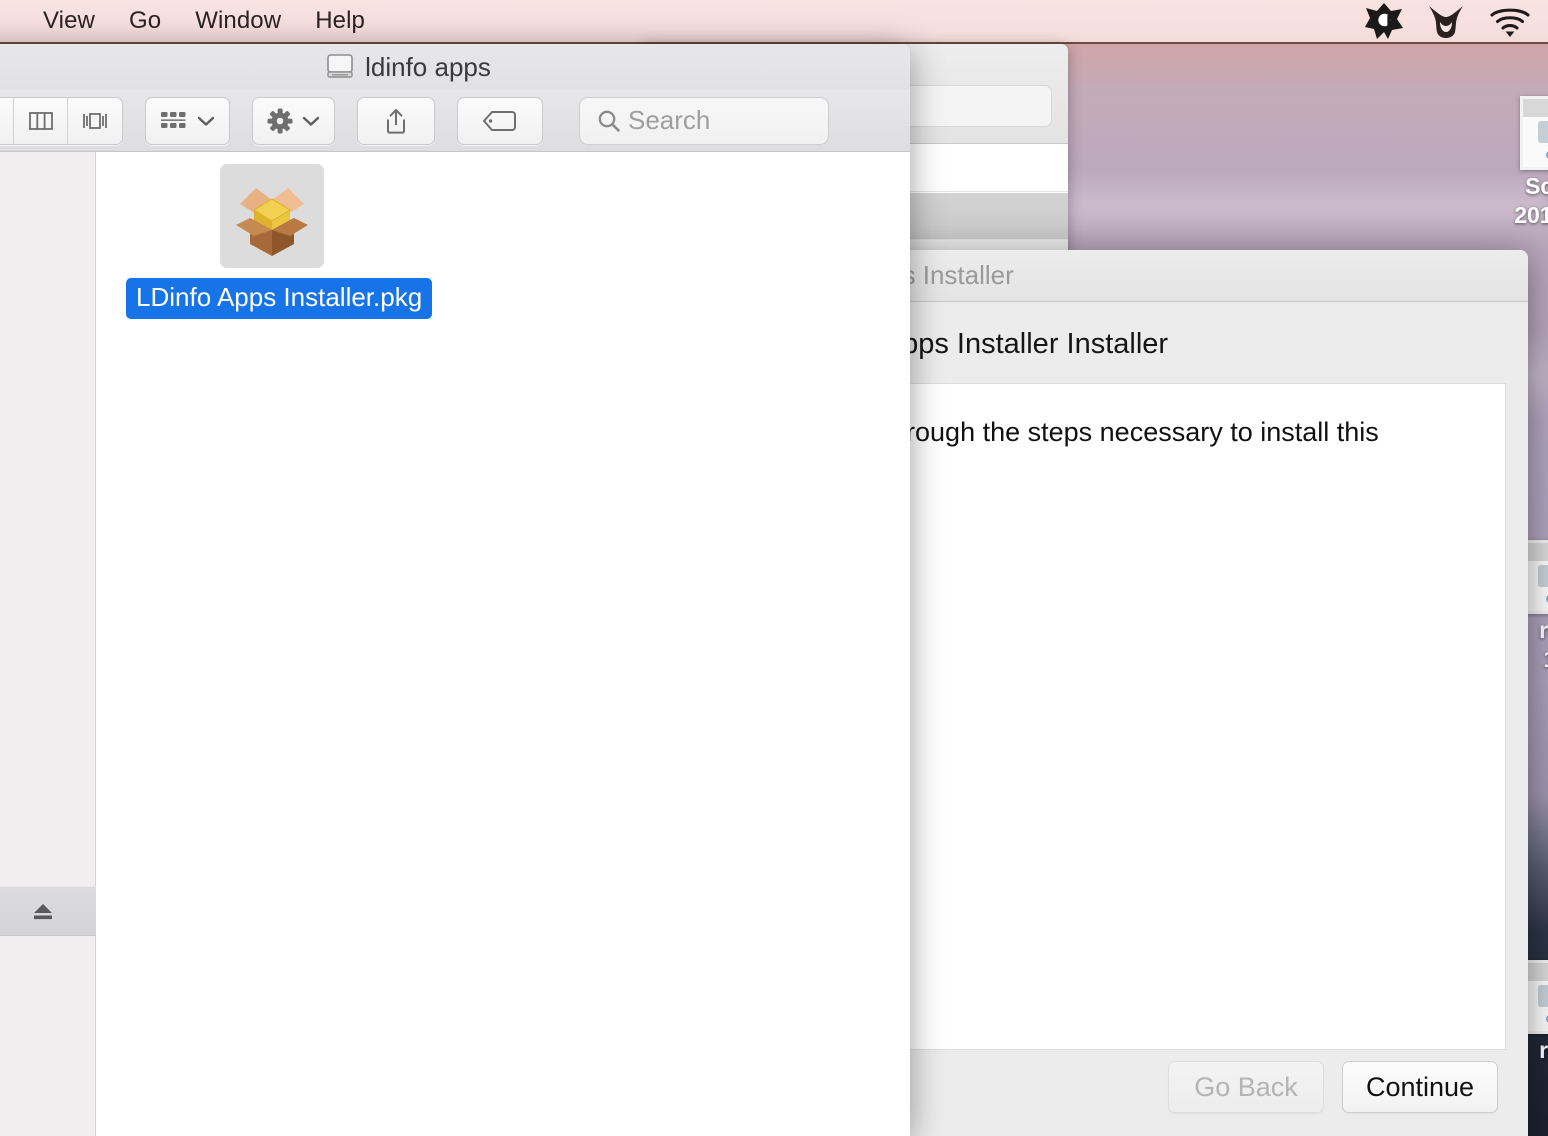 The image size is (1548, 1136). What do you see at coordinates (69, 21) in the screenshot?
I see `menu-item-view: View` at bounding box center [69, 21].